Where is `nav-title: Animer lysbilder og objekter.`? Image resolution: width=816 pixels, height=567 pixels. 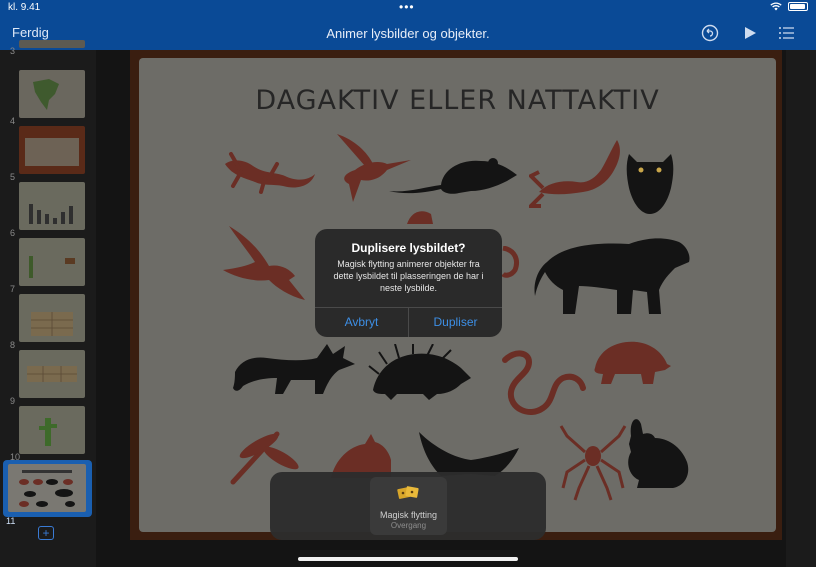
nav-title: Animer lysbilder og objekter. is located at coordinates (408, 33).